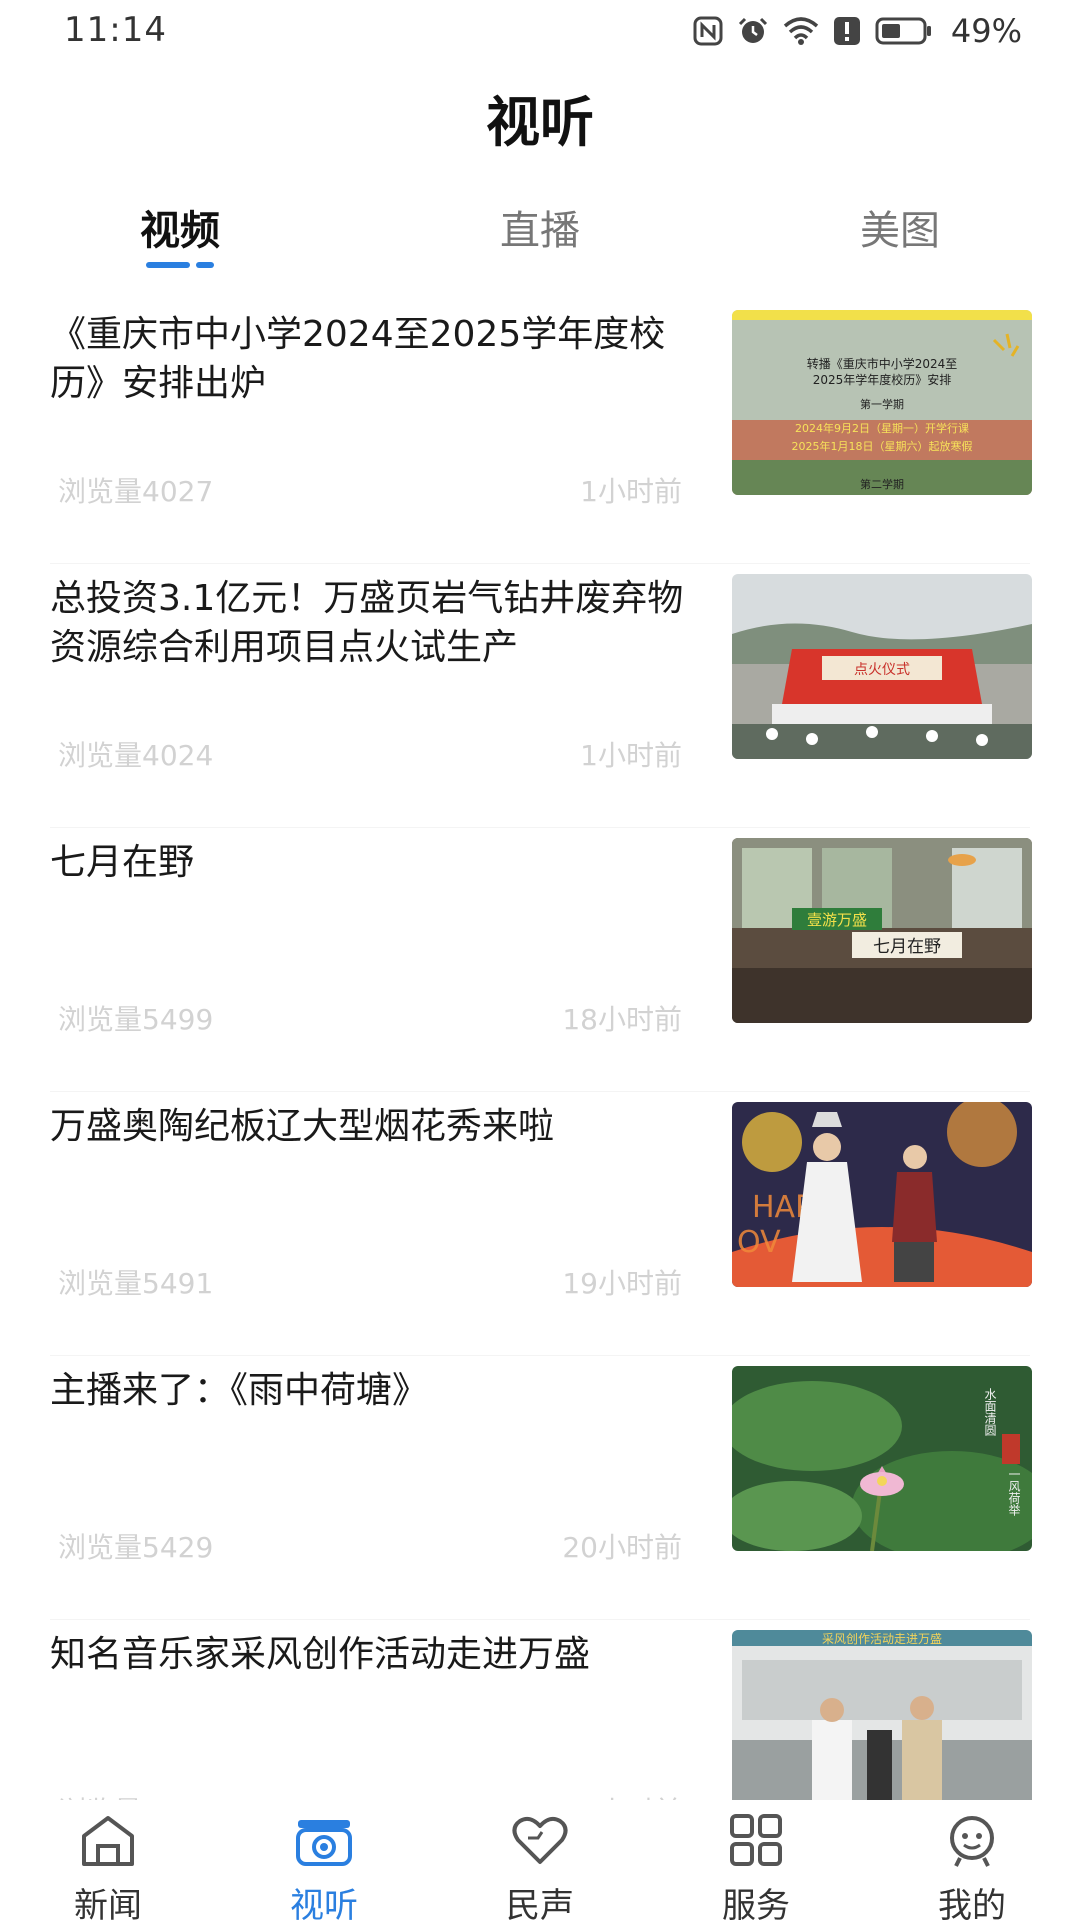 The width and height of the screenshot is (1080, 1927). I want to click on item-time: 19小时前, so click(622, 1283).